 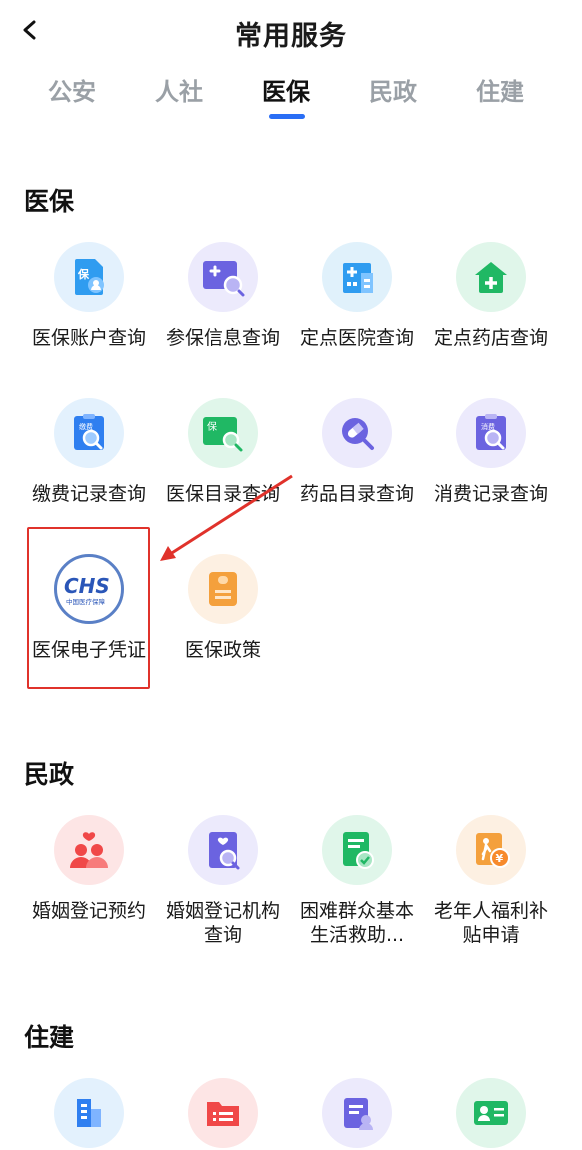 I want to click on service-marriage-appointment: 婚姻登记预约, so click(x=89, y=869).